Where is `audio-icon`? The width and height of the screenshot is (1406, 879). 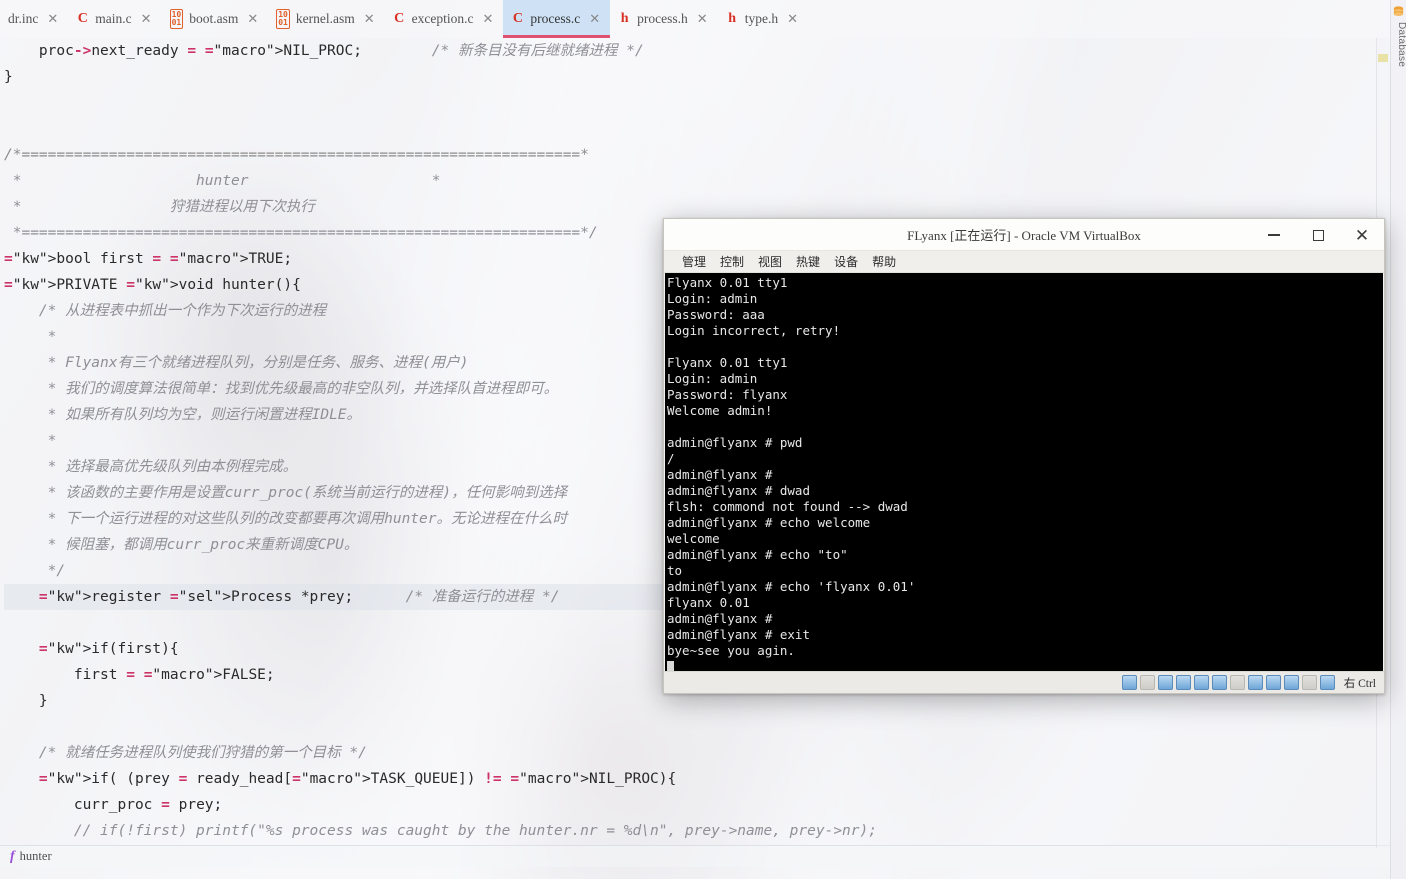 audio-icon is located at coordinates (1183, 682).